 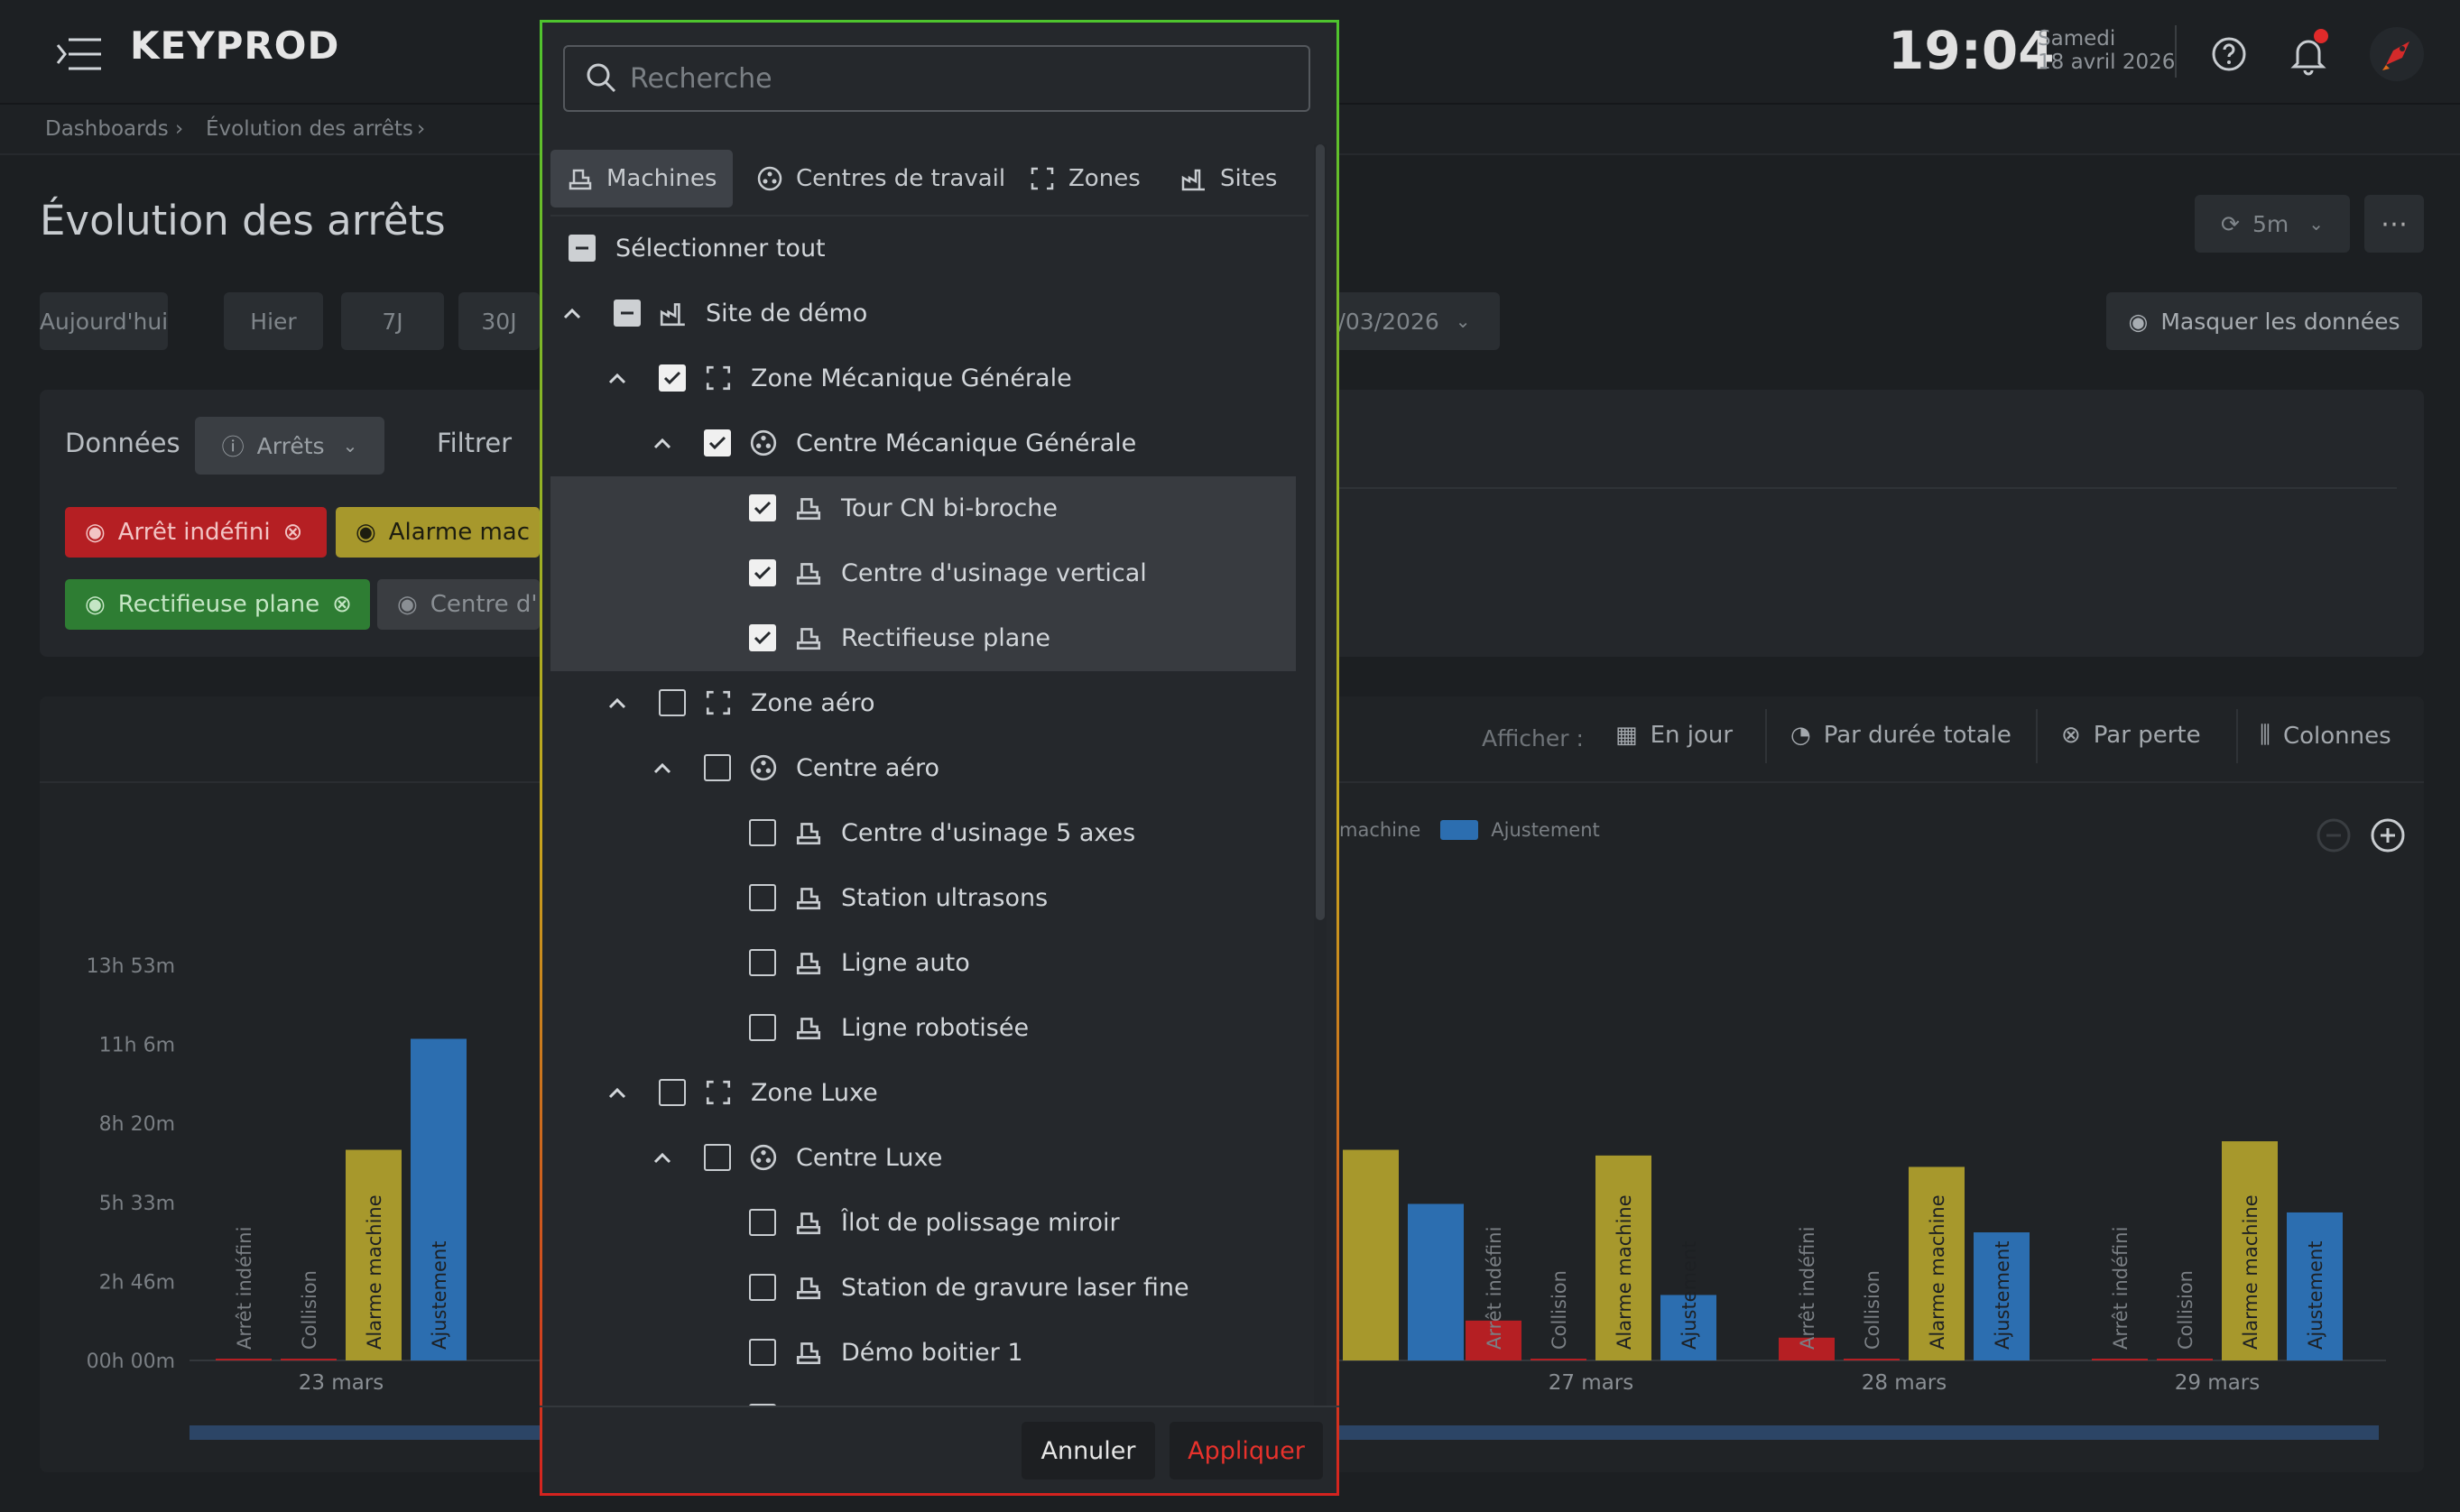 I want to click on tree-item-label: Zone Mécanique Générale, so click(x=912, y=378).